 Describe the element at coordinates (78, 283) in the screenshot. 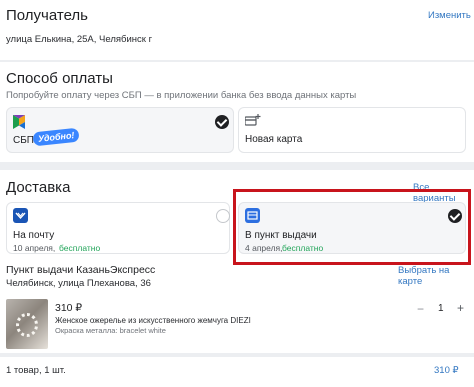

I see `pickup-point-address: Челябинск, улица Плеханова, 36` at that location.